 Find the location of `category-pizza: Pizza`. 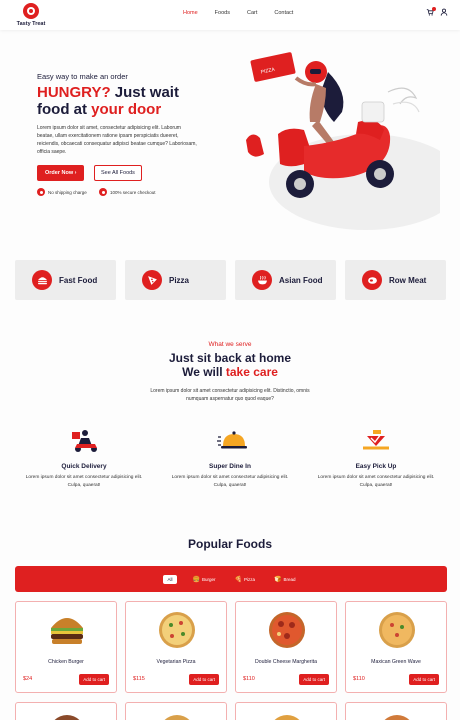

category-pizza: Pizza is located at coordinates (175, 280).